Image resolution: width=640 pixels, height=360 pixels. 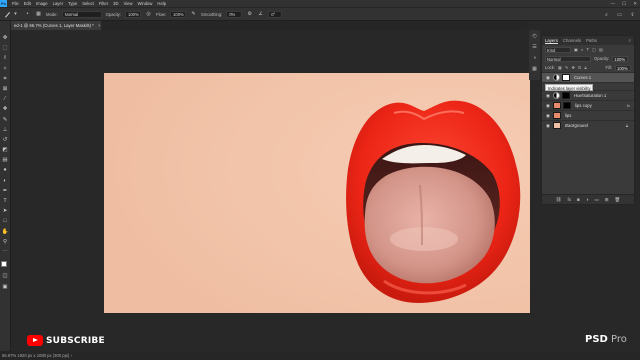 What do you see at coordinates (568, 58) in the screenshot?
I see `blend-mode-select: Normal` at bounding box center [568, 58].